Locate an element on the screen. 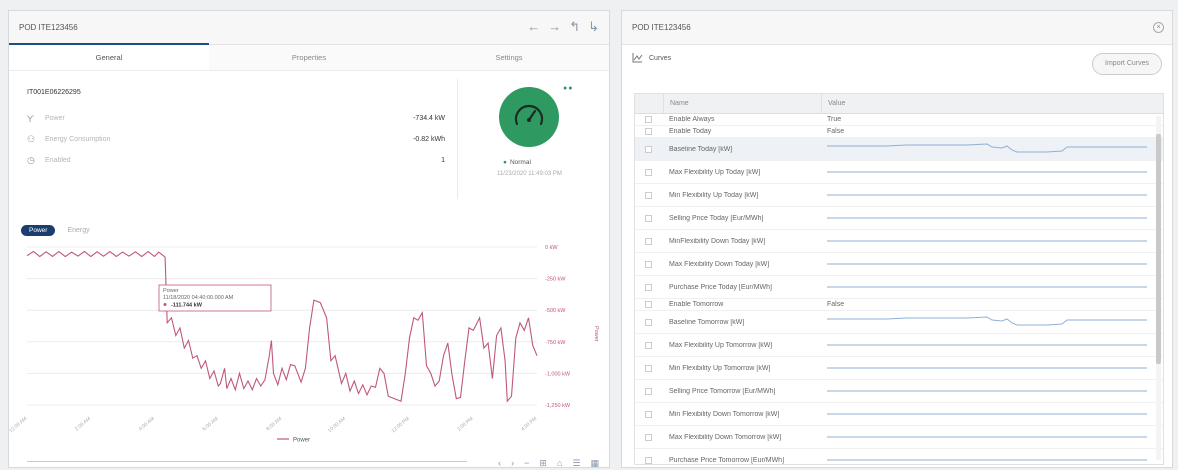 Image resolution: width=1178 pixels, height=470 pixels. horizontal-scrollbar is located at coordinates (247, 464).